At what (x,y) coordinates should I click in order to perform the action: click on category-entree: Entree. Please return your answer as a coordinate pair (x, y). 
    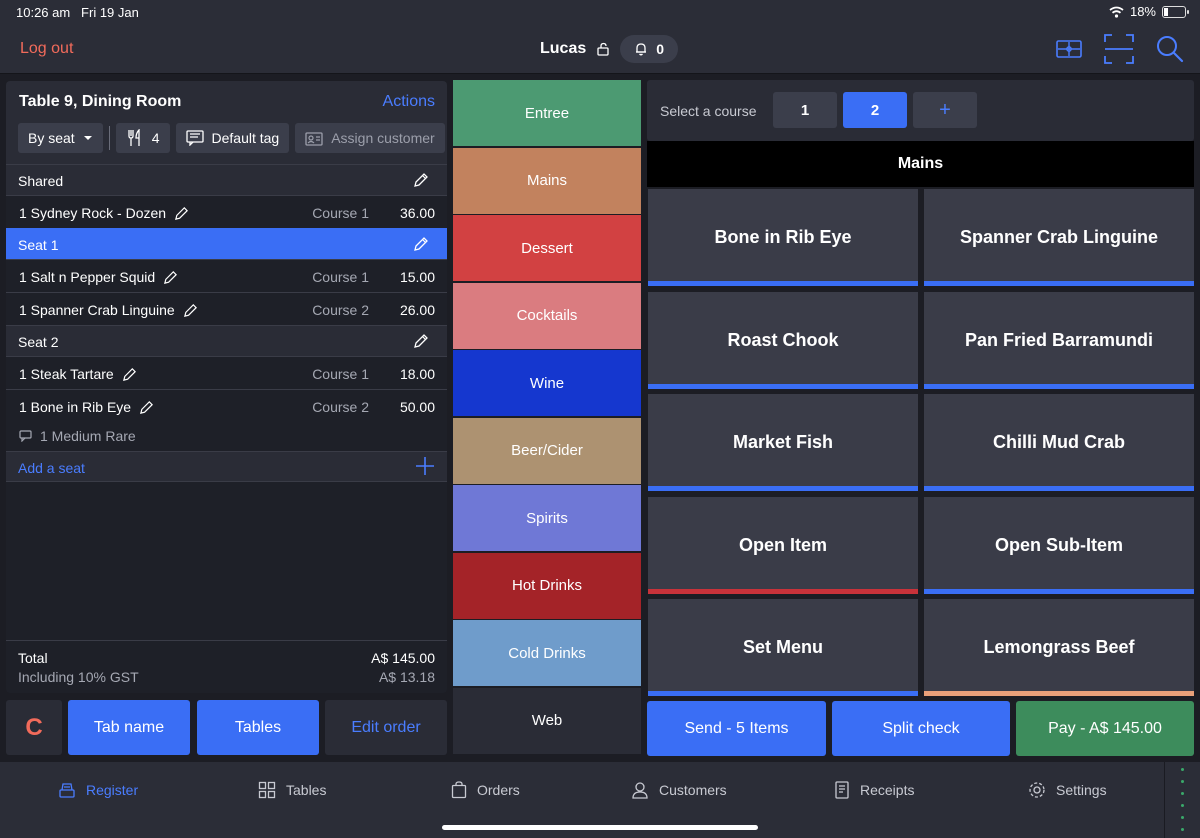
    Looking at the image, I should click on (547, 113).